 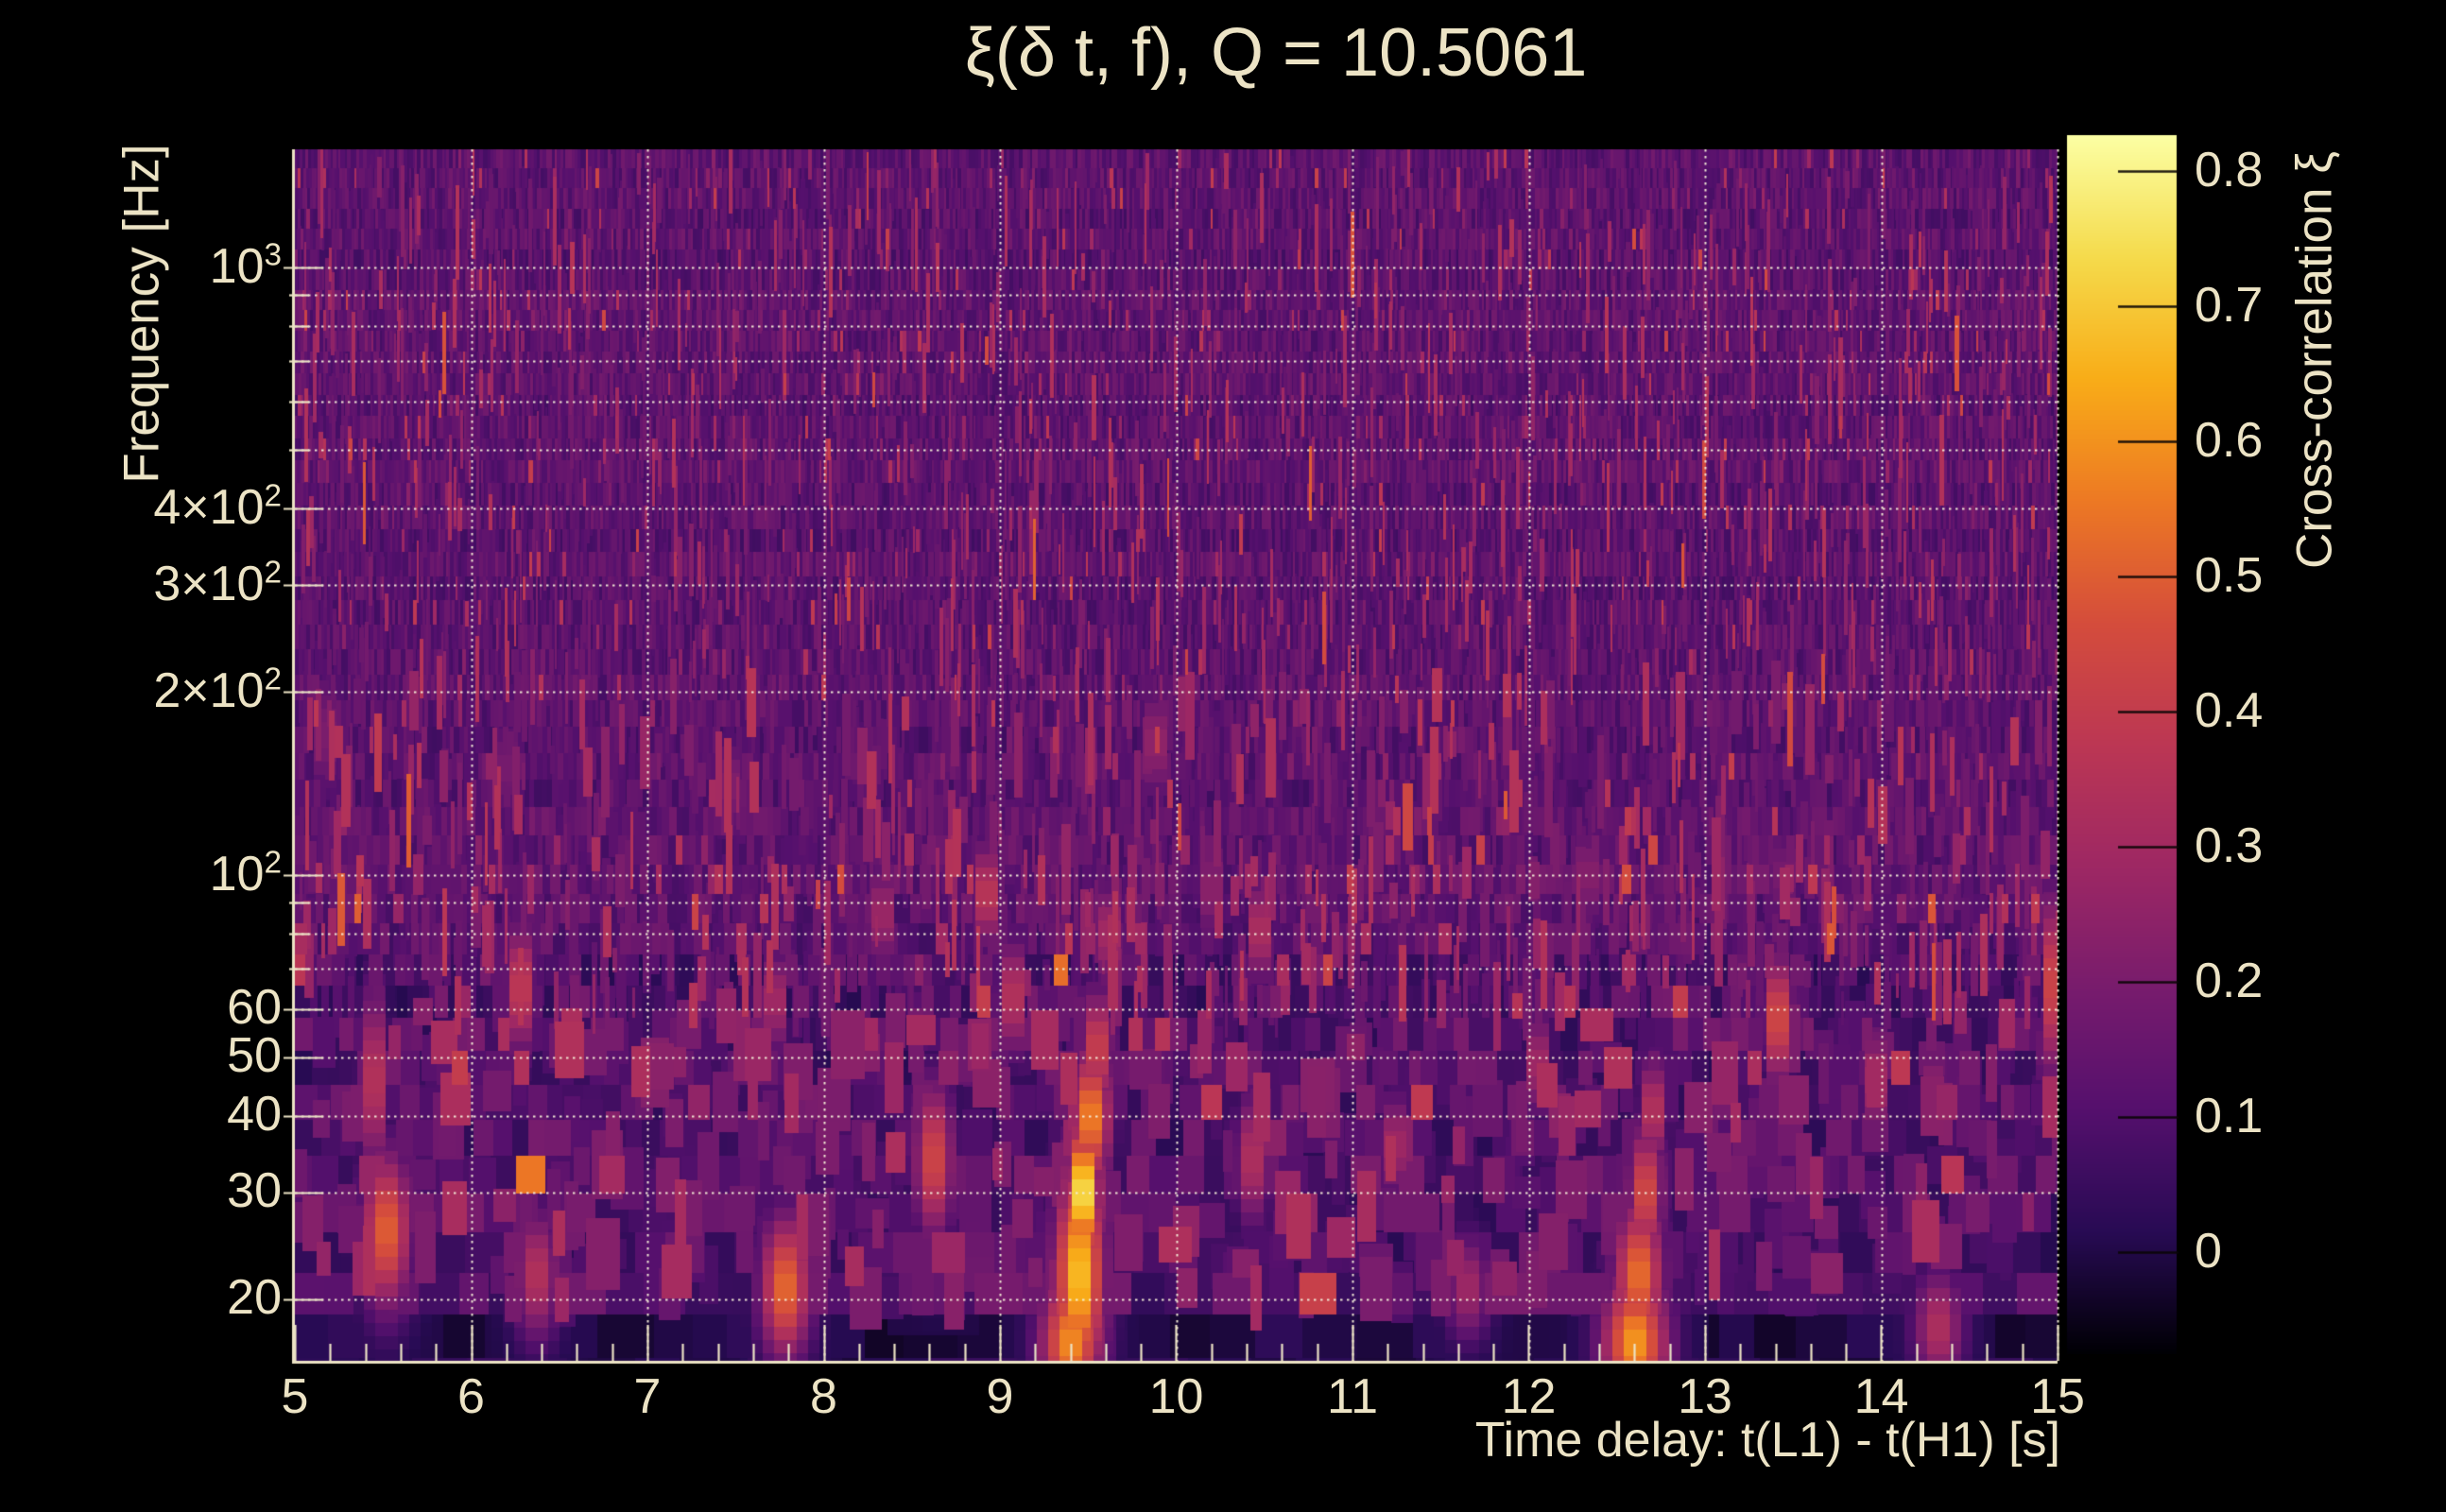 I want to click on colorbar-tick-label: 0, so click(x=2208, y=1251).